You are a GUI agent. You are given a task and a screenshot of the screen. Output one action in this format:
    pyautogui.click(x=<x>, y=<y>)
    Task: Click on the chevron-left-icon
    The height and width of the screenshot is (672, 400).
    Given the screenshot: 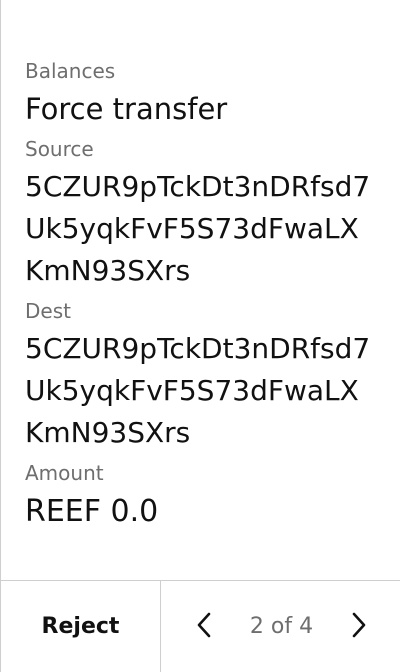 What is the action you would take?
    pyautogui.click(x=204, y=627)
    